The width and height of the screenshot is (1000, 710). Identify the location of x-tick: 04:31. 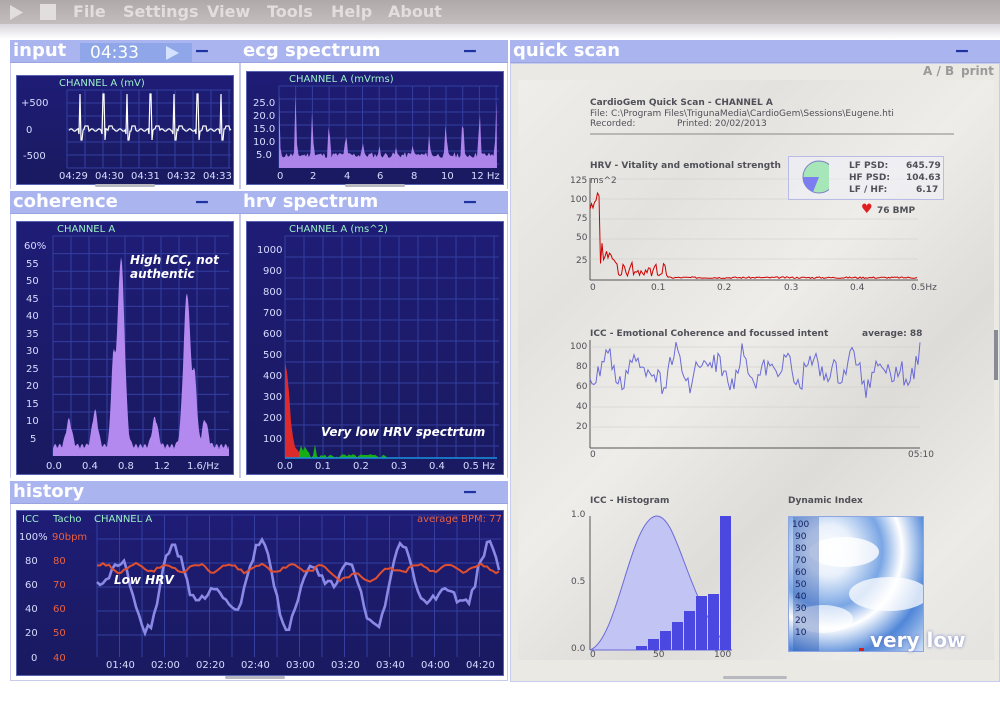
(145, 176).